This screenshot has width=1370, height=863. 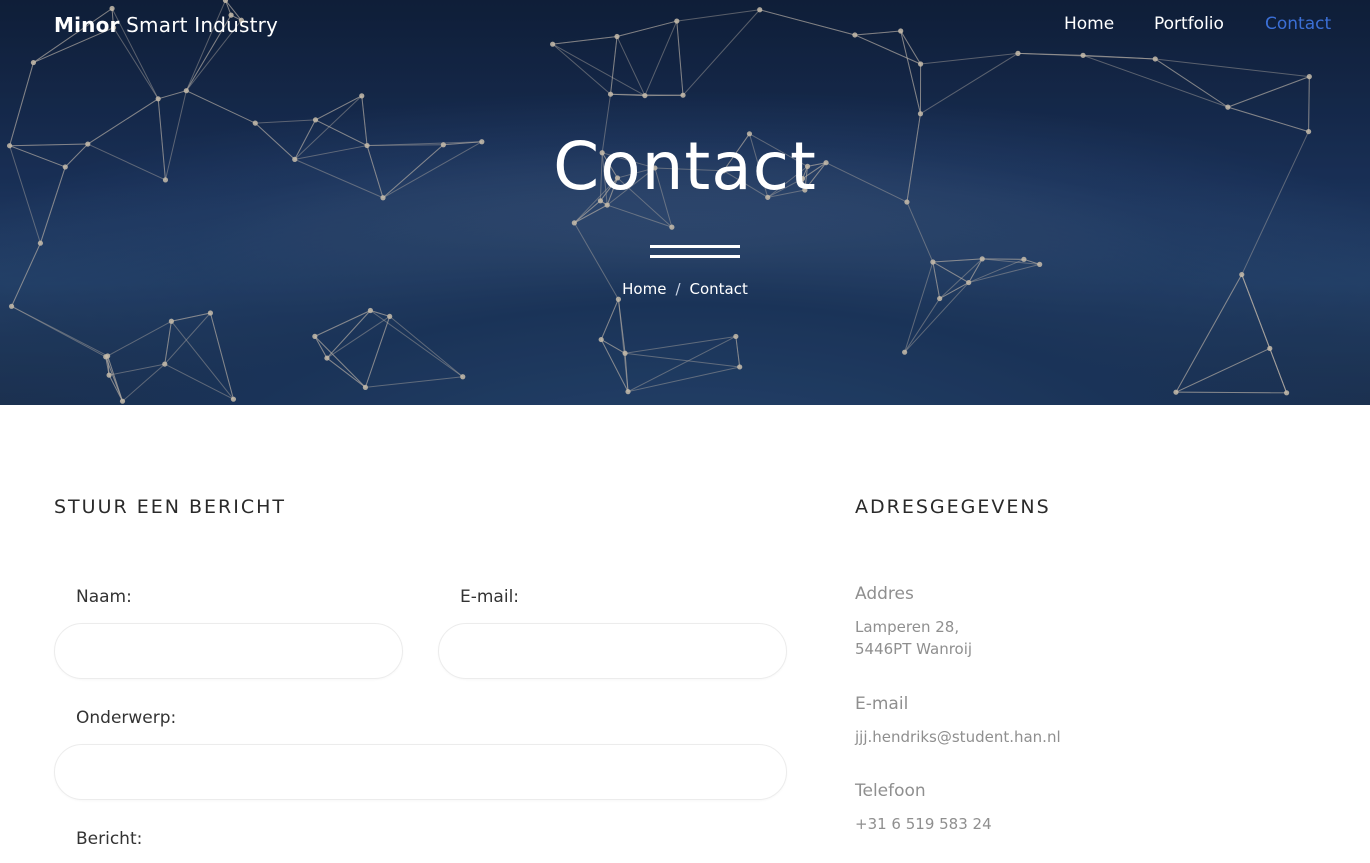 I want to click on subject-label: Onderwerp:, so click(x=126, y=718).